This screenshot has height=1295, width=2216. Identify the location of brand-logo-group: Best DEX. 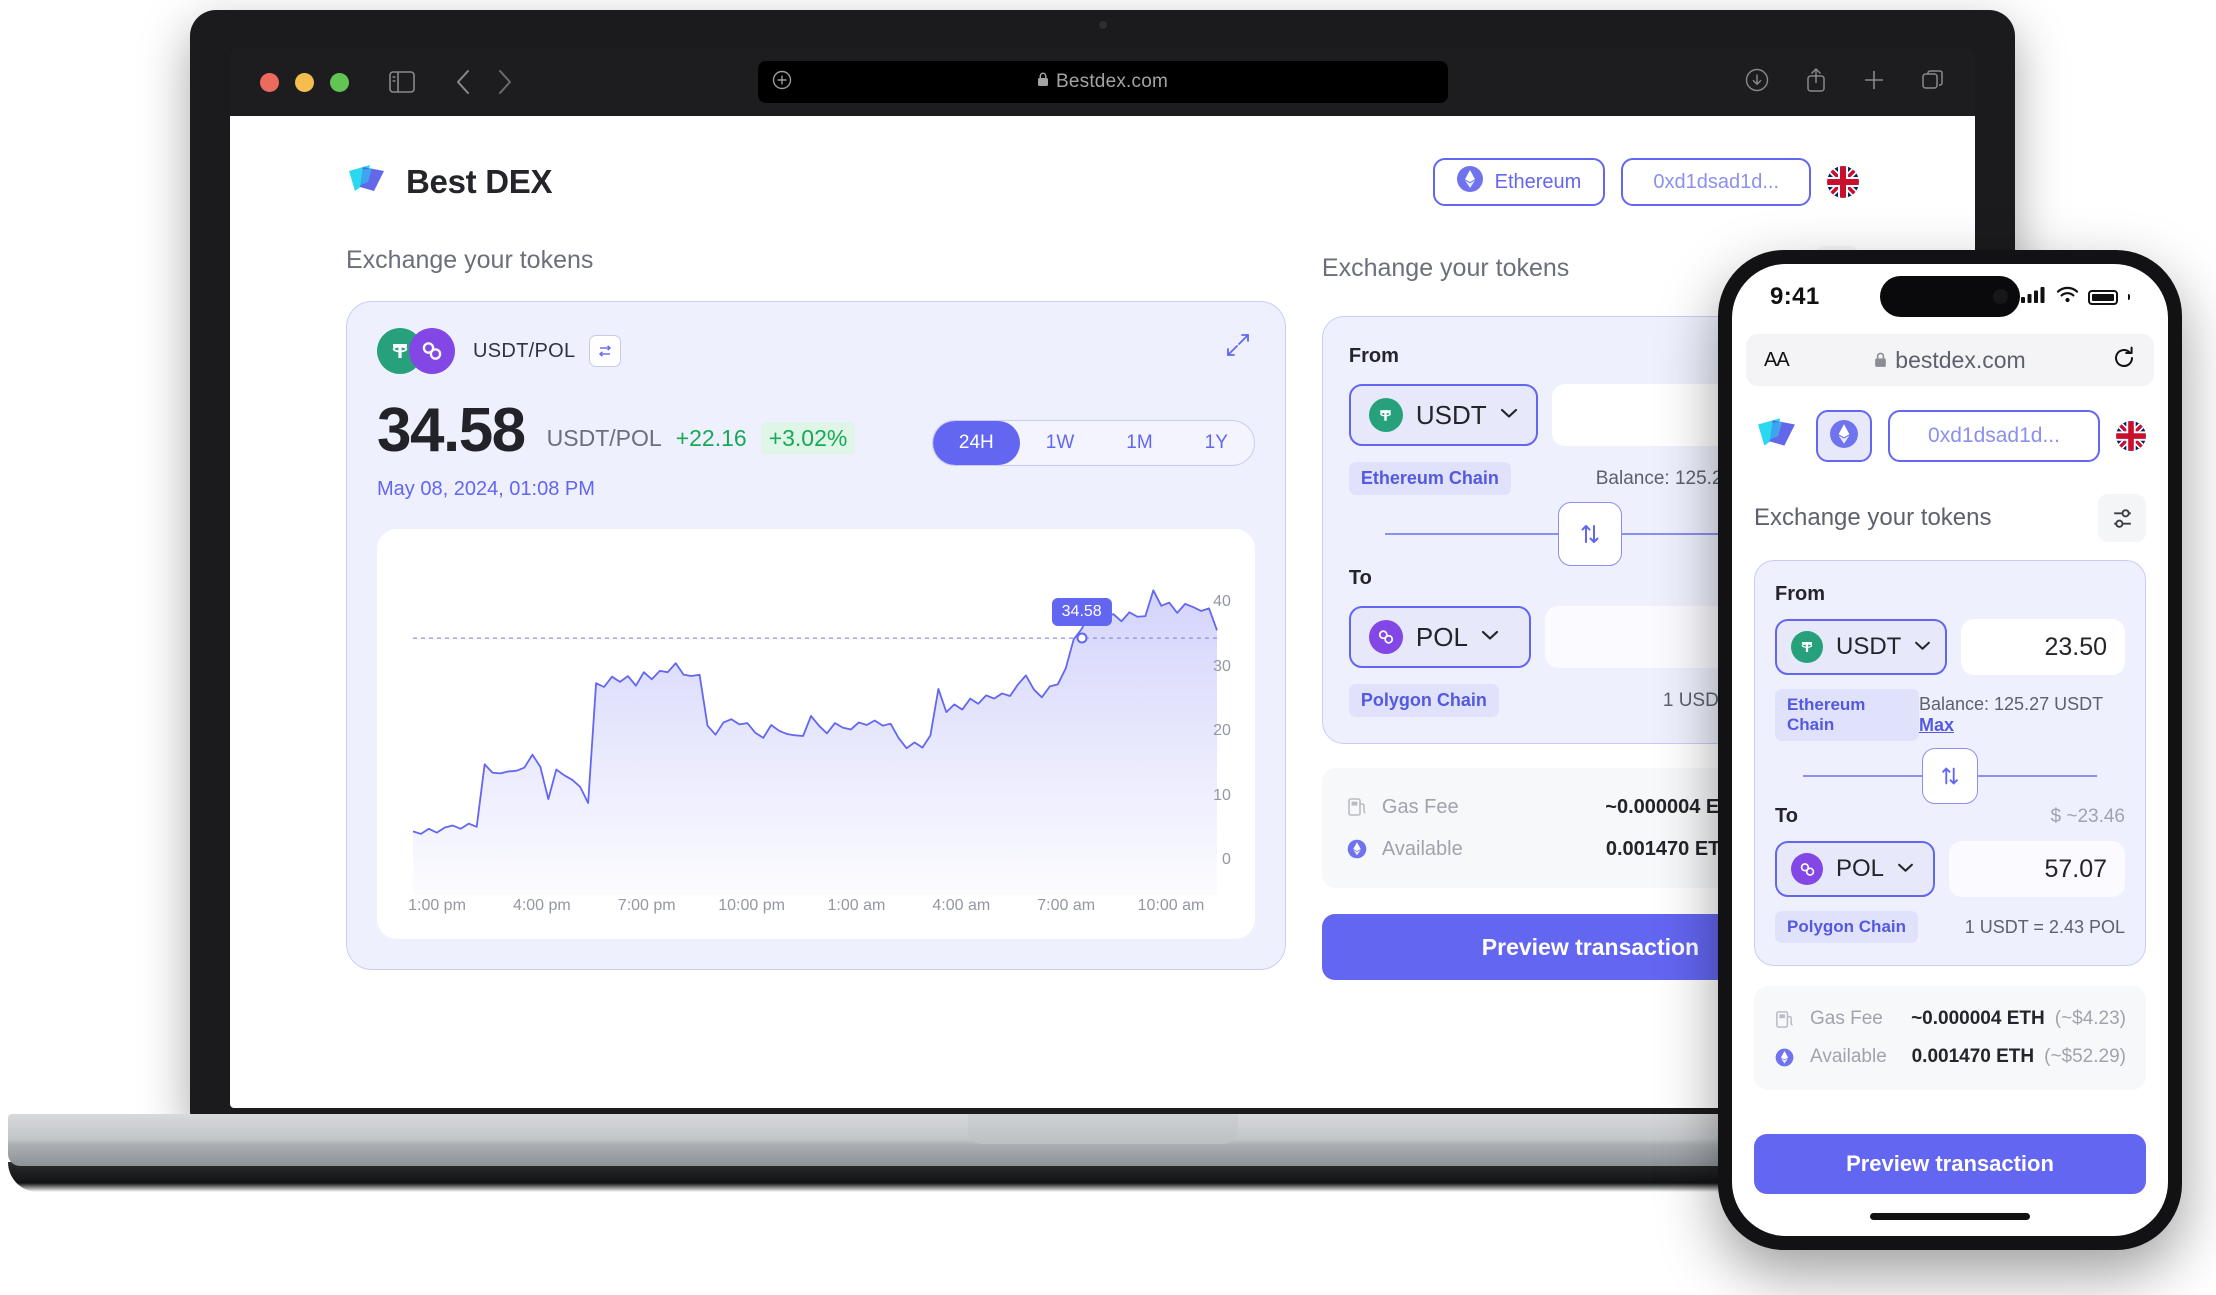
(449, 182).